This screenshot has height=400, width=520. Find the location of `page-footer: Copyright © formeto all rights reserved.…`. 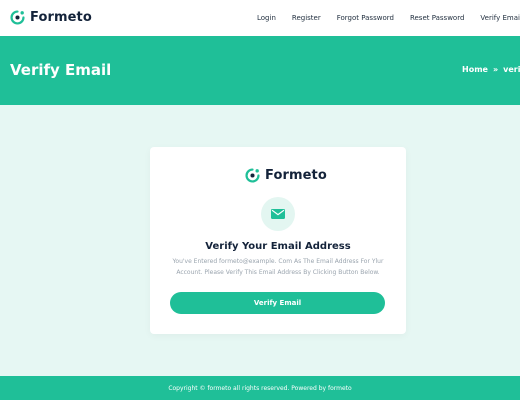

page-footer: Copyright © formeto all rights reserved.… is located at coordinates (260, 388).